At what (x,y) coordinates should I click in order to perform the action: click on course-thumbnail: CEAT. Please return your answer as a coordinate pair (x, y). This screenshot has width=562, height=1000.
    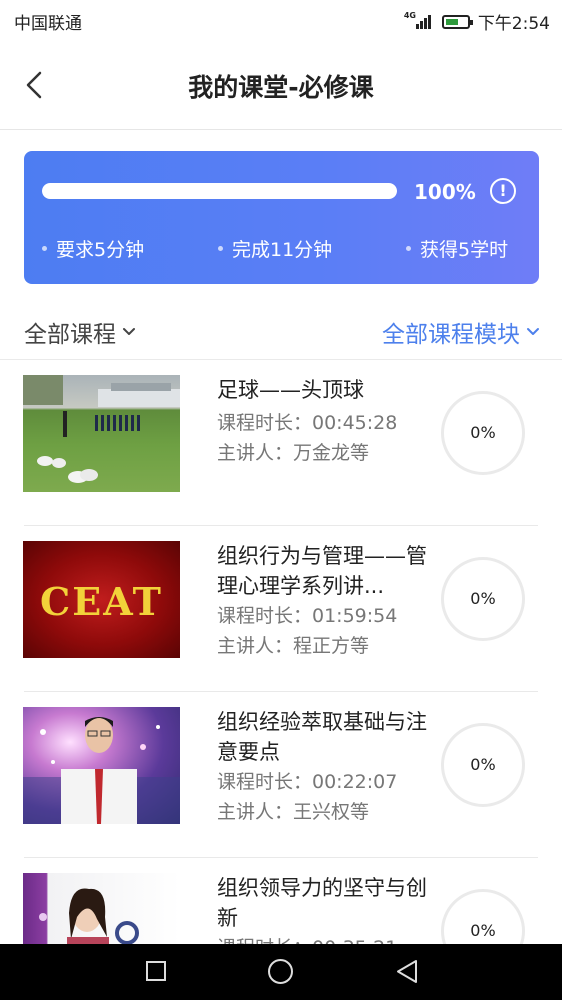
    Looking at the image, I should click on (101, 599).